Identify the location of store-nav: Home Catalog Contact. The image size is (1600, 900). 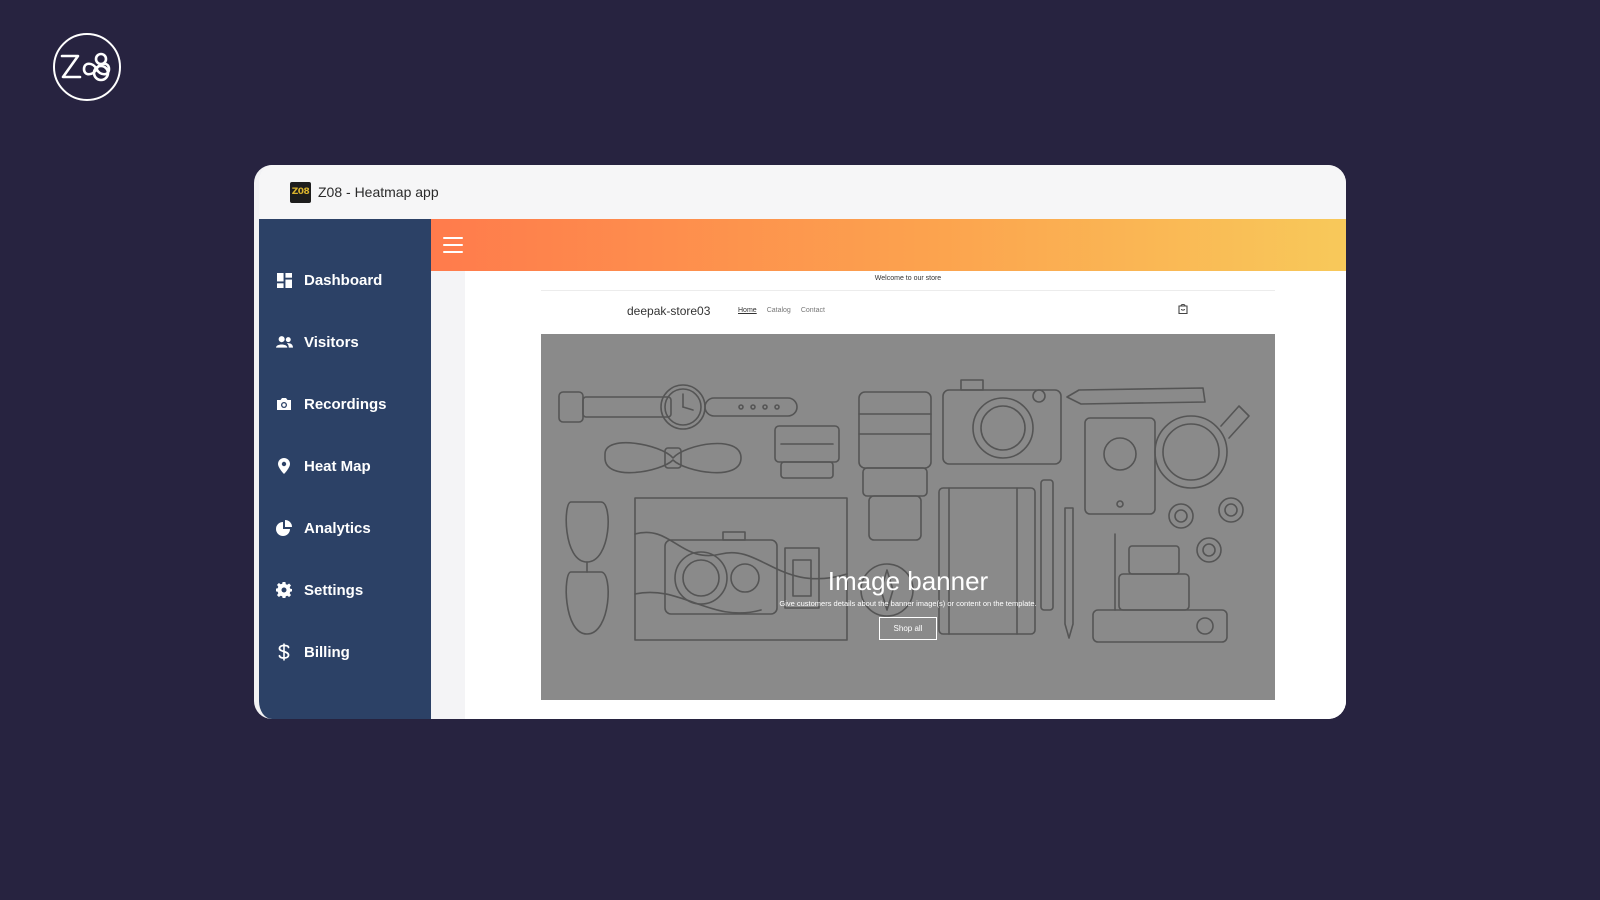
(781, 310).